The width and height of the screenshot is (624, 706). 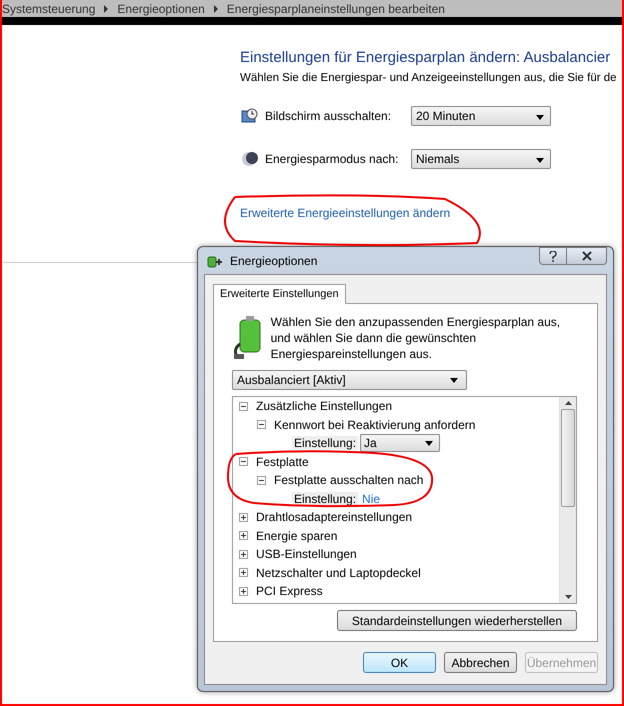 I want to click on tree-item: PCI Express, so click(x=289, y=591).